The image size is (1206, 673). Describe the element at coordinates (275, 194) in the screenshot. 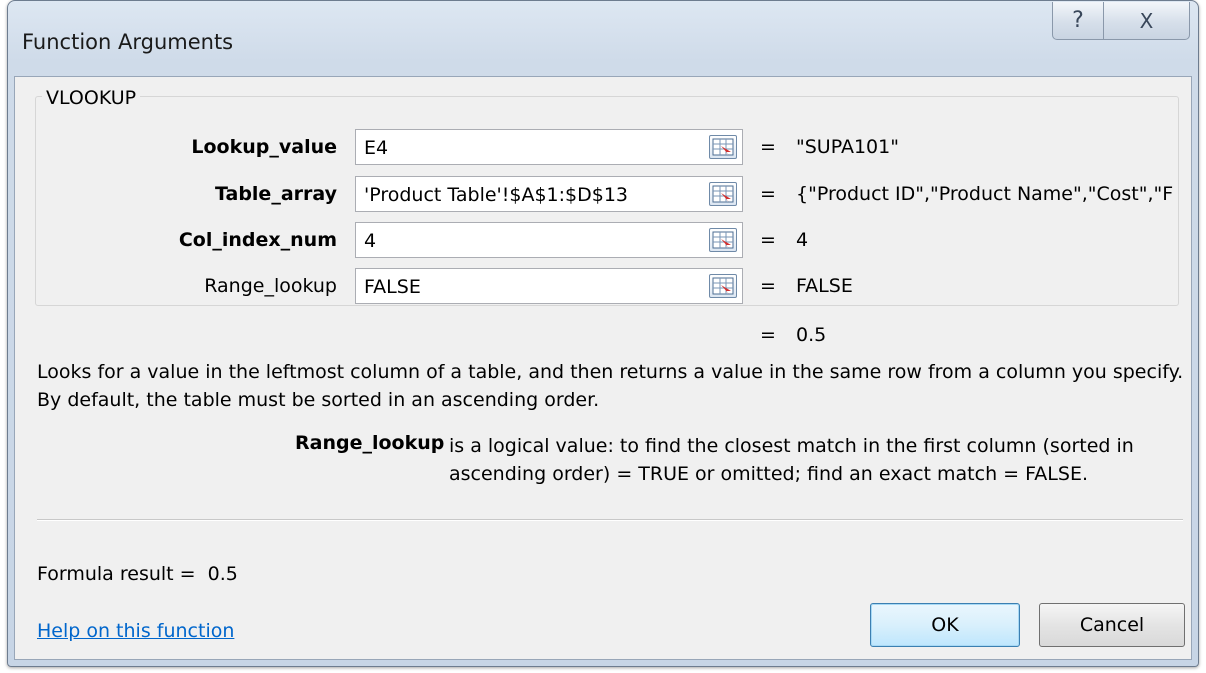

I see `argument-label: Table_array` at that location.